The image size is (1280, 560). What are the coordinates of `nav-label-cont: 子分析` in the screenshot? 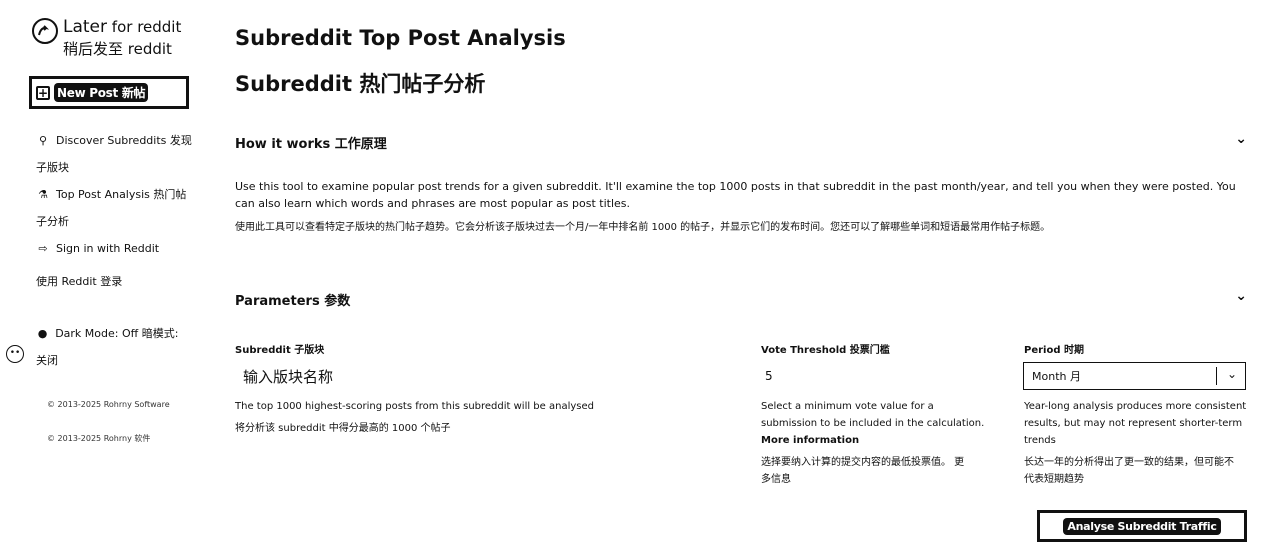 It's located at (52, 221).